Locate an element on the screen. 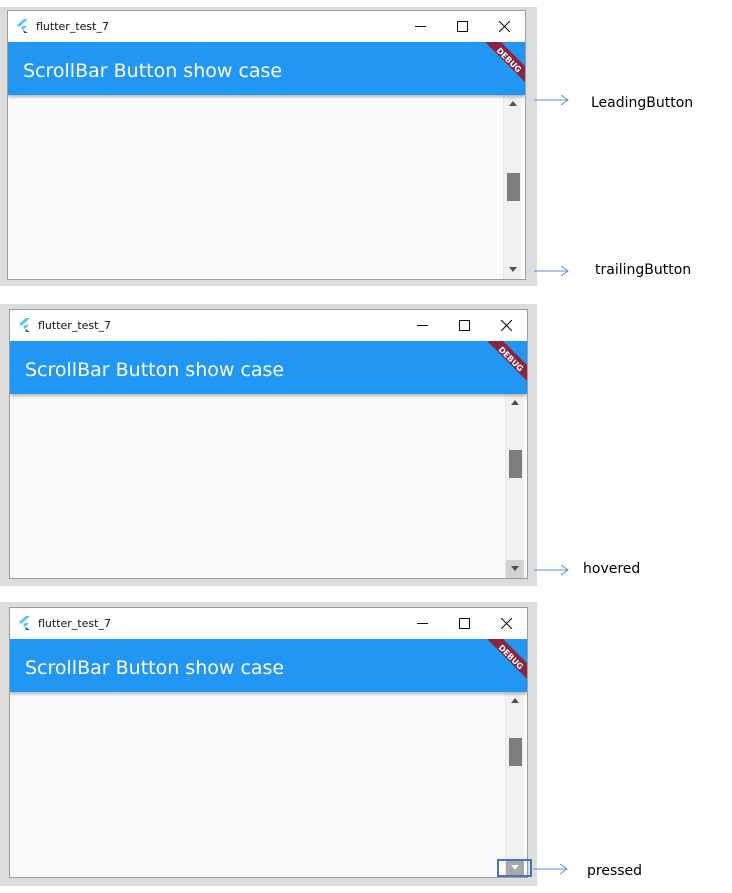 The image size is (732, 893). pressed-highlight-box is located at coordinates (514, 868).